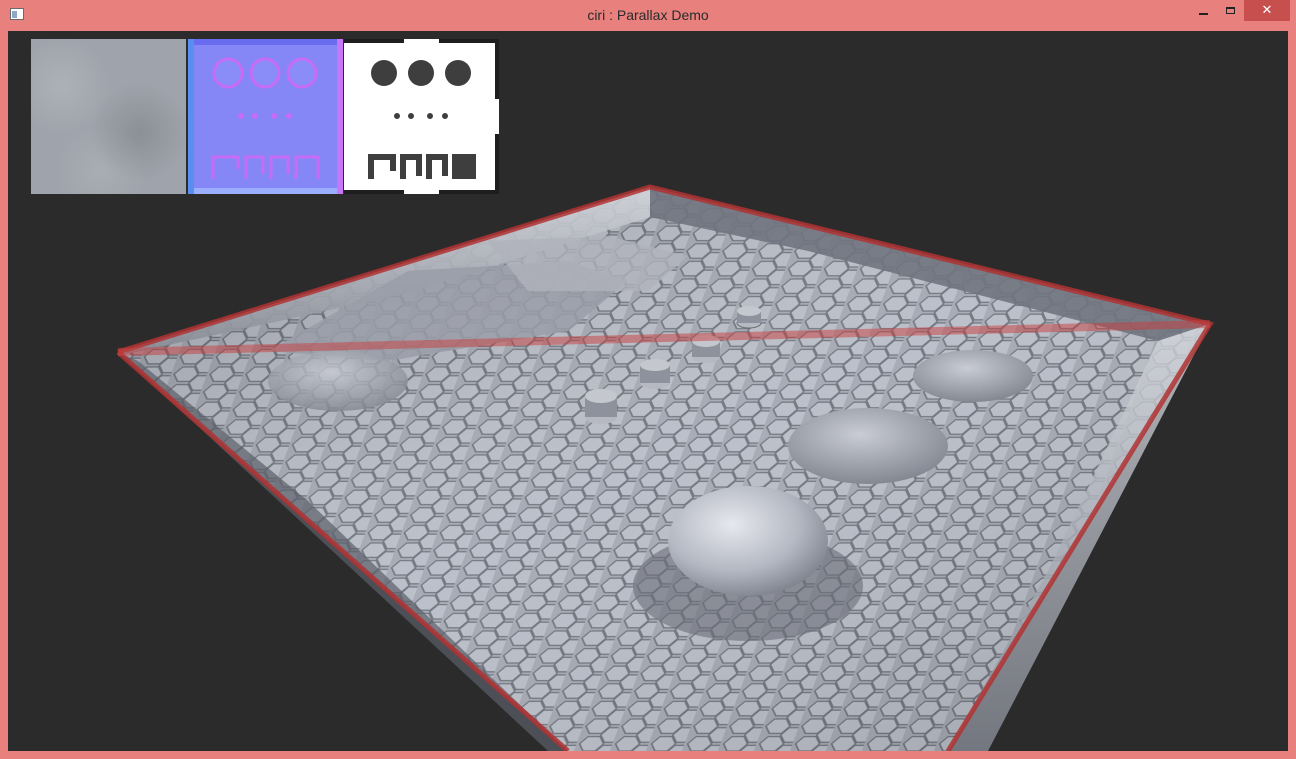 This screenshot has width=1296, height=759. I want to click on dome, so click(748, 541).